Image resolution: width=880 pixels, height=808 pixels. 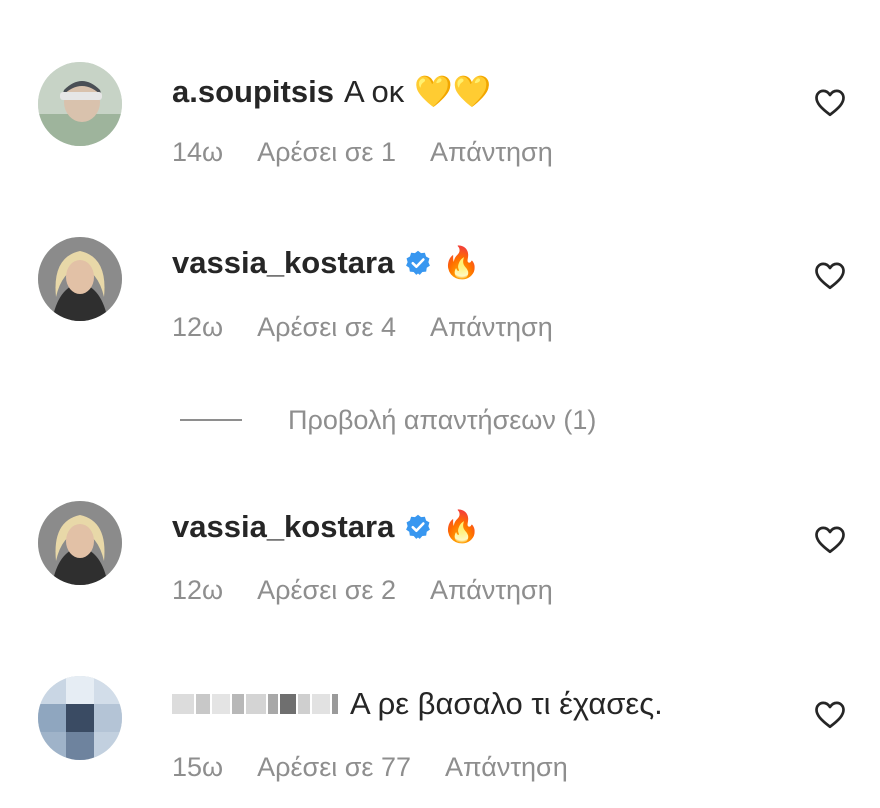 I want to click on comment-text: Α ρε βασαλο τι έχασες., so click(x=506, y=703).